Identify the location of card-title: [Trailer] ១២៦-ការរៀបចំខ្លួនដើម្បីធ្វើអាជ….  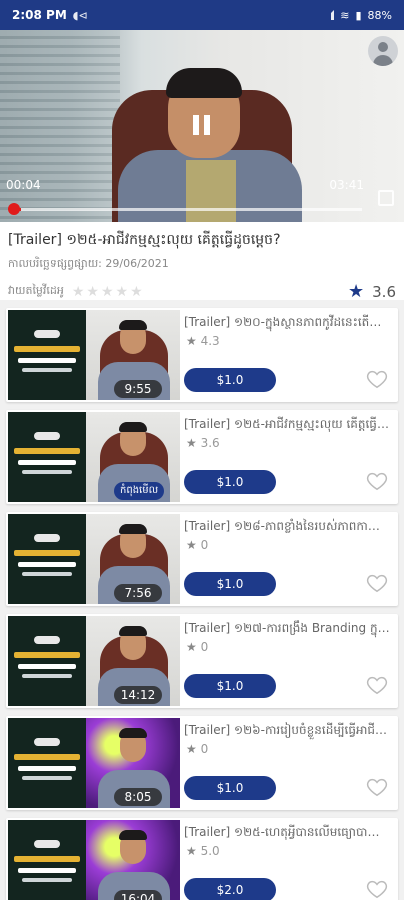
(287, 730).